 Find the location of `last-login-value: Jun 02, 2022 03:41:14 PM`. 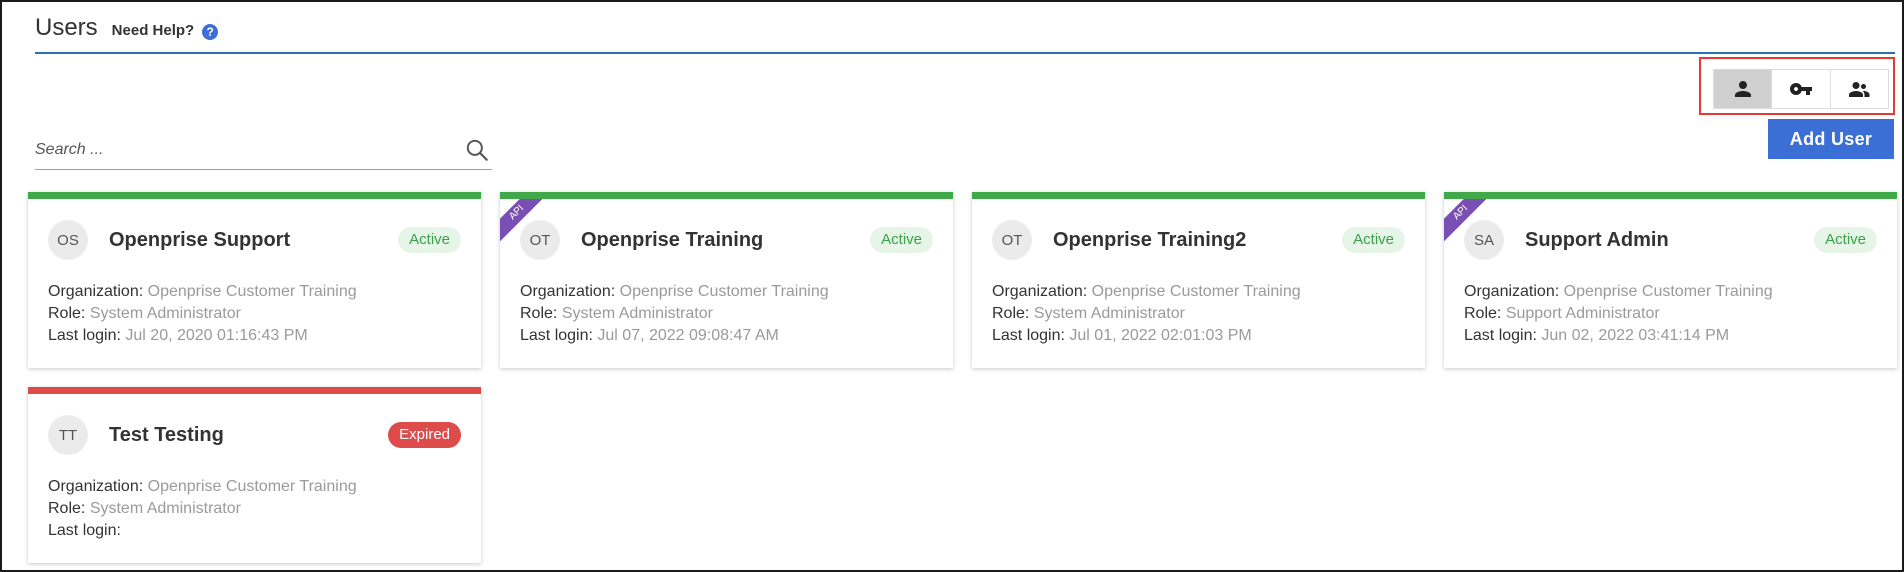

last-login-value: Jun 02, 2022 03:41:14 PM is located at coordinates (1635, 335).